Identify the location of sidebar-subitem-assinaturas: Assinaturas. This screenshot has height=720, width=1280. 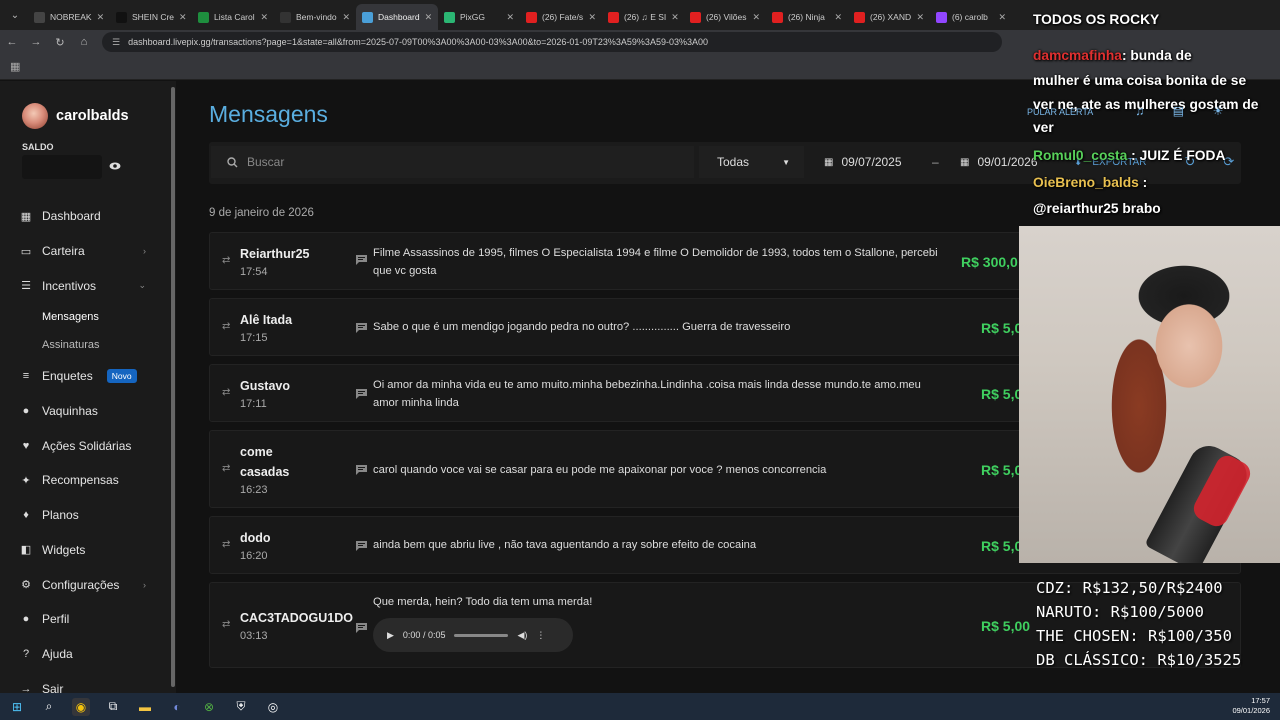
(85, 345).